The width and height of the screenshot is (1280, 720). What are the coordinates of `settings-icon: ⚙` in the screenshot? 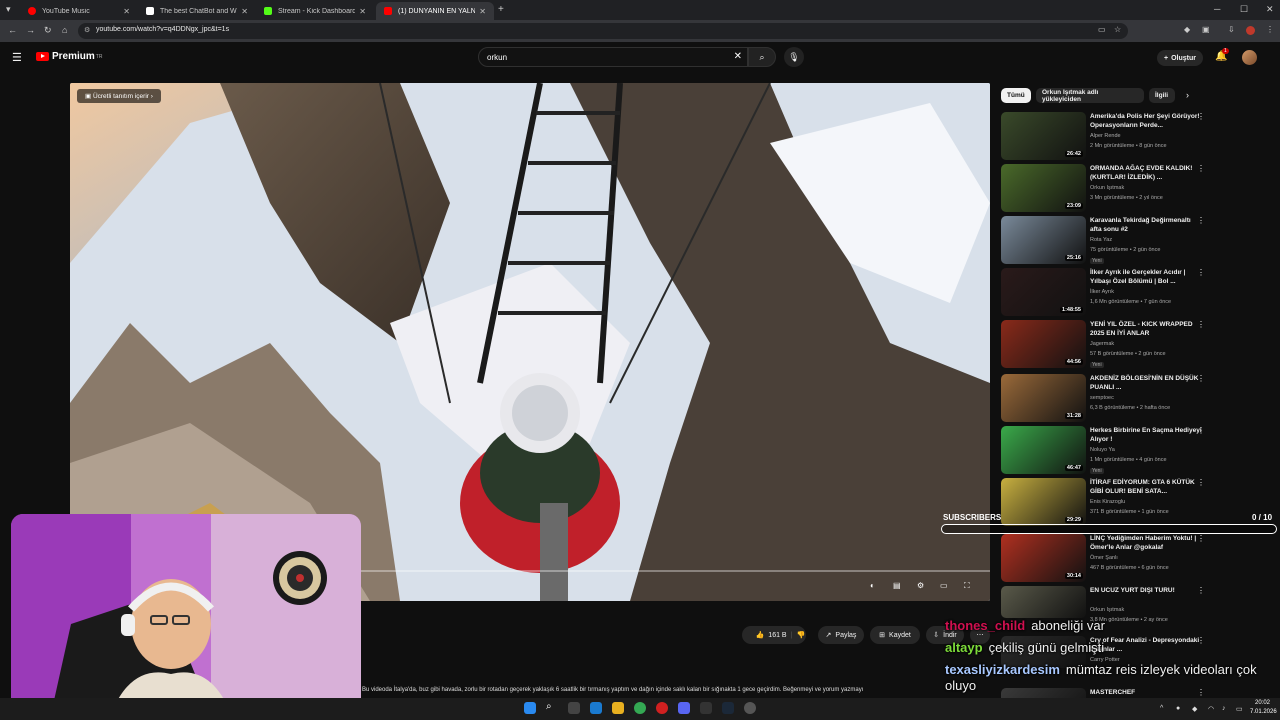 It's located at (920, 585).